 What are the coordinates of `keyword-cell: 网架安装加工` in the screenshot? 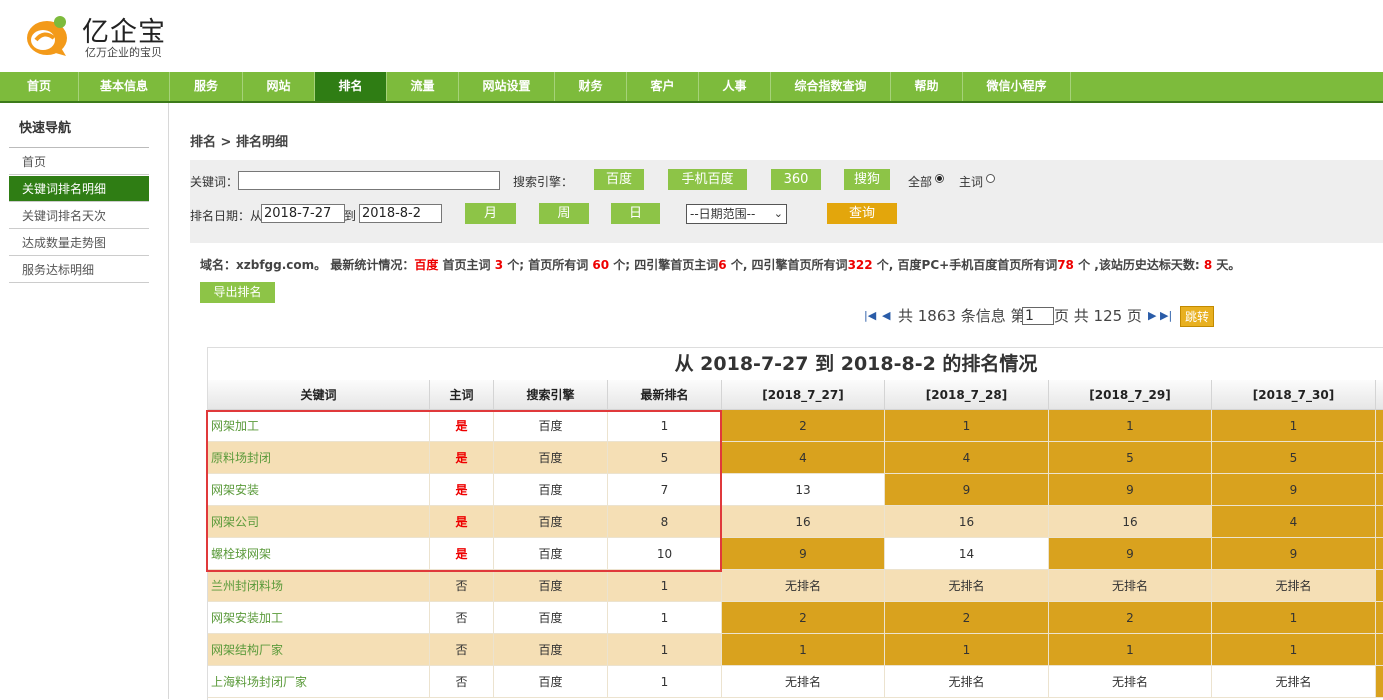 It's located at (319, 618).